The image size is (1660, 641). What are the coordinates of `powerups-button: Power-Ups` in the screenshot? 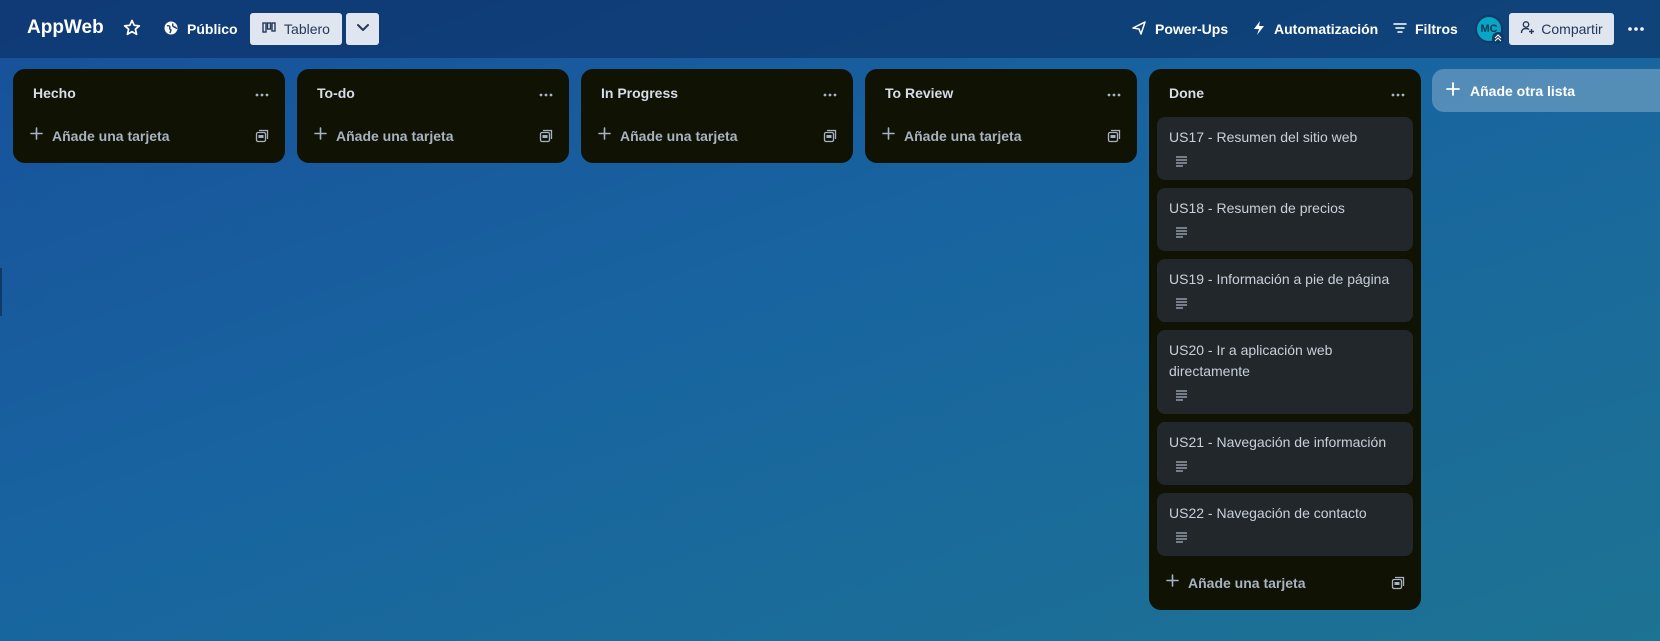 It's located at (1179, 29).